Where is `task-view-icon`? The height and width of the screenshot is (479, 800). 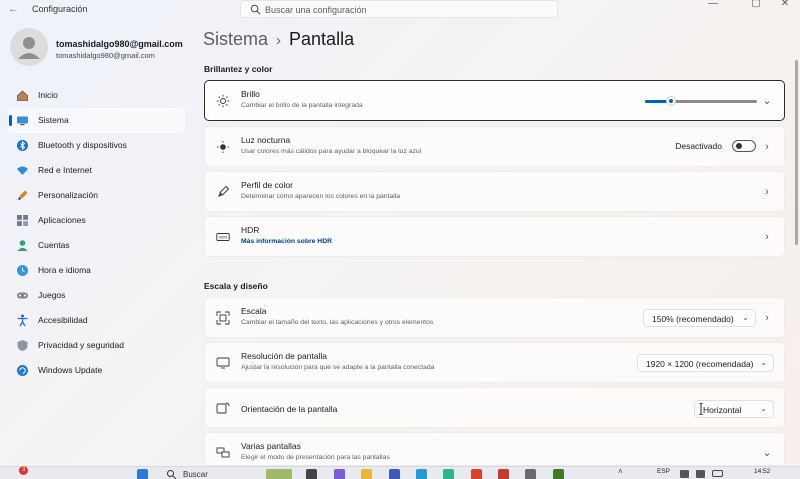
task-view-icon is located at coordinates (311, 474).